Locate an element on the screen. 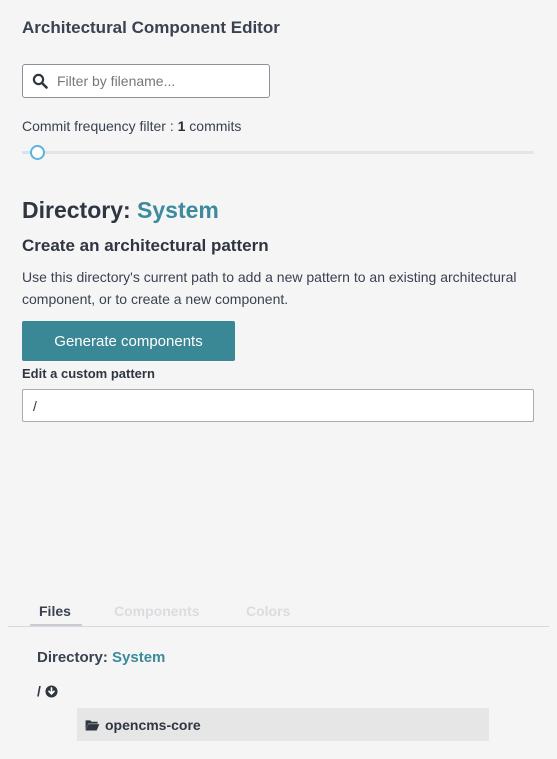 This screenshot has height=759, width=557. directory-heading-label: Directory: is located at coordinates (80, 210).